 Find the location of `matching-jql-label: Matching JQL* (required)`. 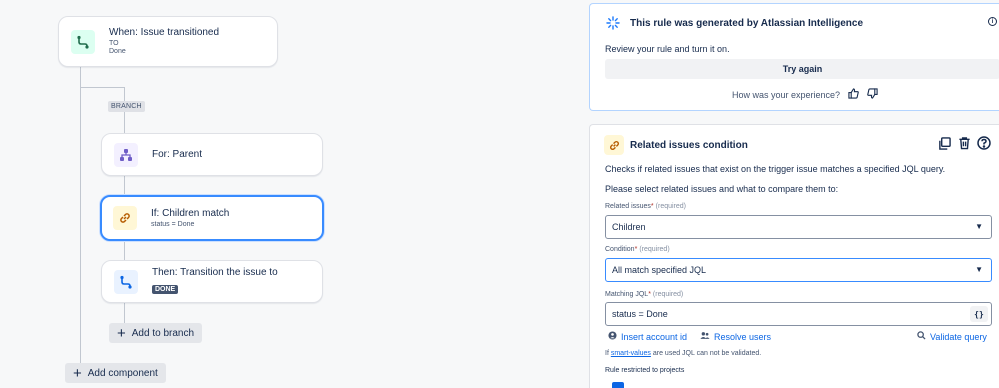

matching-jql-label: Matching JQL* (required) is located at coordinates (644, 294).